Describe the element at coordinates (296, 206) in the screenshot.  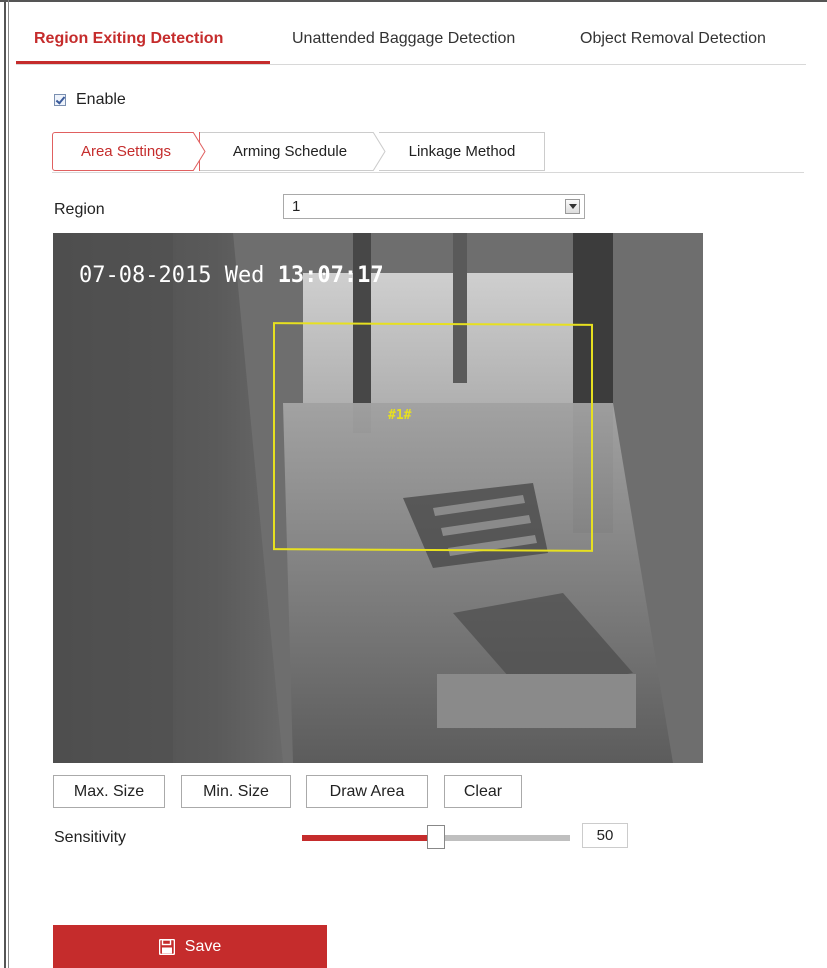
I see `region-selected-value: 1` at that location.